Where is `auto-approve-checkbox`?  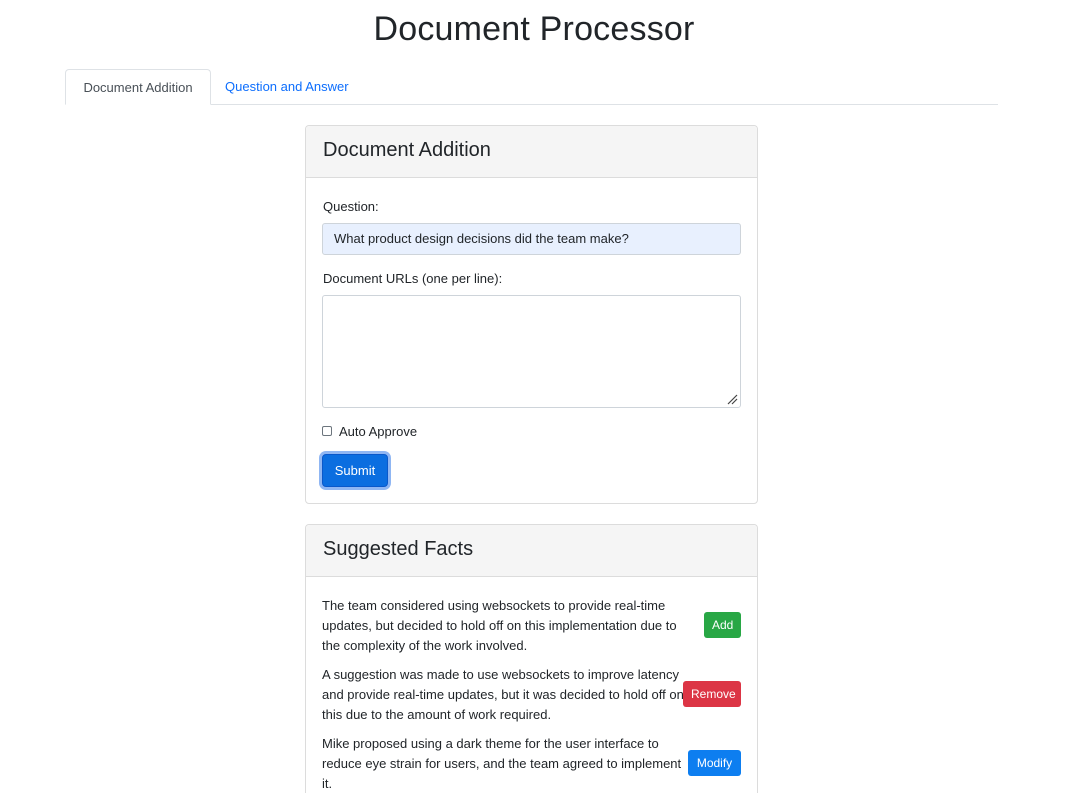
auto-approve-checkbox is located at coordinates (327, 431).